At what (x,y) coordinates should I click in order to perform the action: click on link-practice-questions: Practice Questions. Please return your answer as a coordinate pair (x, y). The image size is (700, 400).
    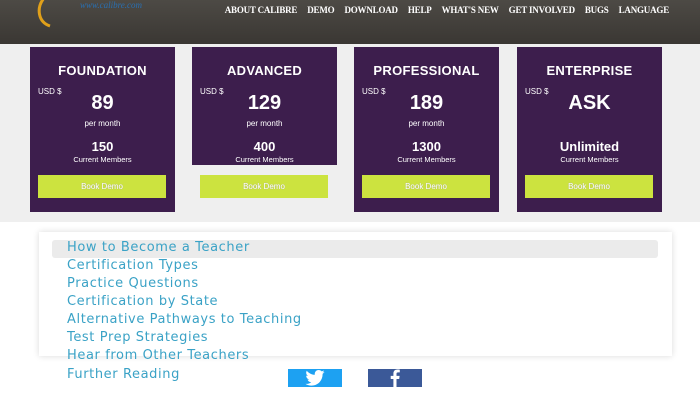
    Looking at the image, I should click on (133, 283).